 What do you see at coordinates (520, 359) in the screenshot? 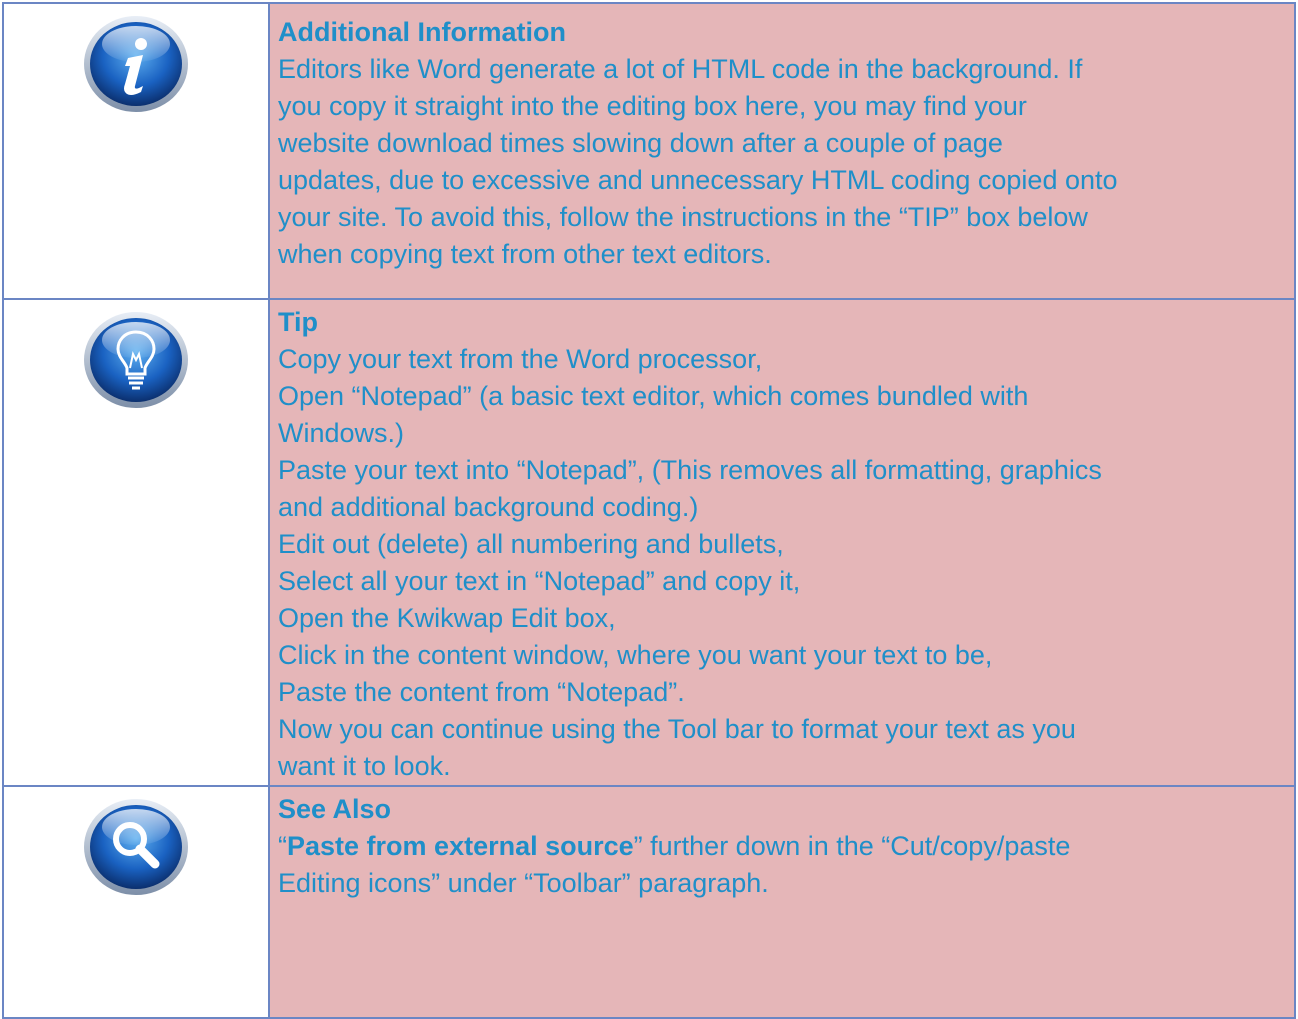
I see `text-line: Copy your text from the Word processor,` at bounding box center [520, 359].